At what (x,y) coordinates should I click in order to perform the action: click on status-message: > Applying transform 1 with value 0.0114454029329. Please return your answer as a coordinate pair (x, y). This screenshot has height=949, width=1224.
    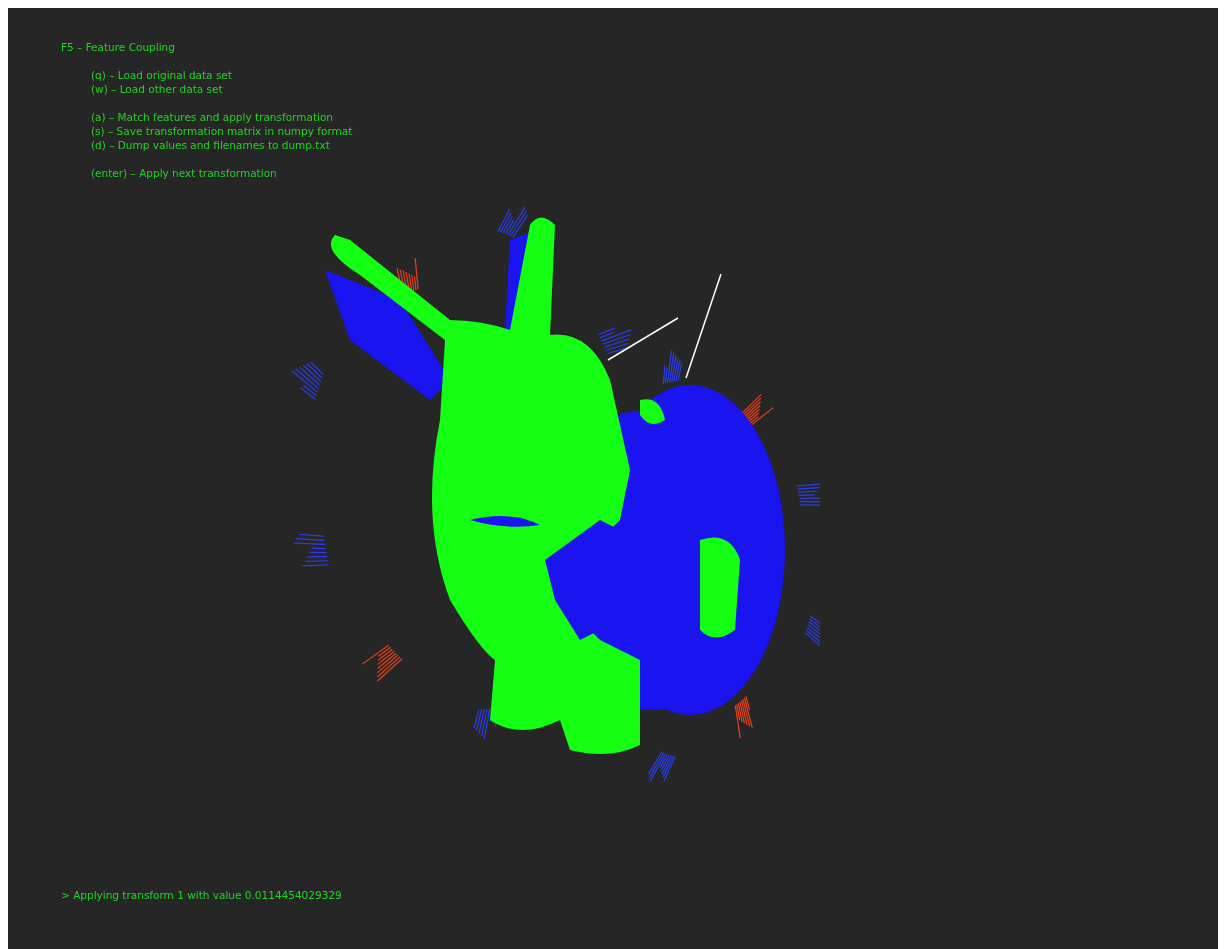
    Looking at the image, I should click on (201, 895).